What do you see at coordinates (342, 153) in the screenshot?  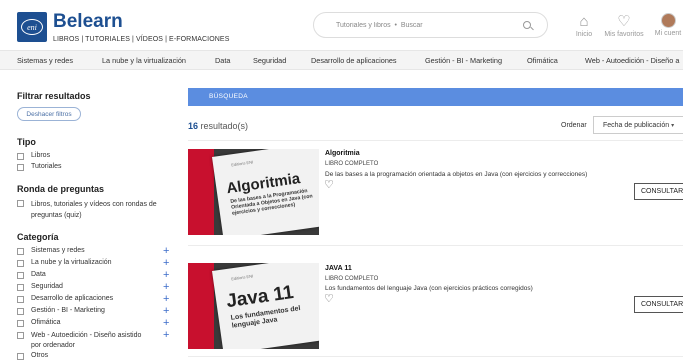 I see `result-title: Algoritmia` at bounding box center [342, 153].